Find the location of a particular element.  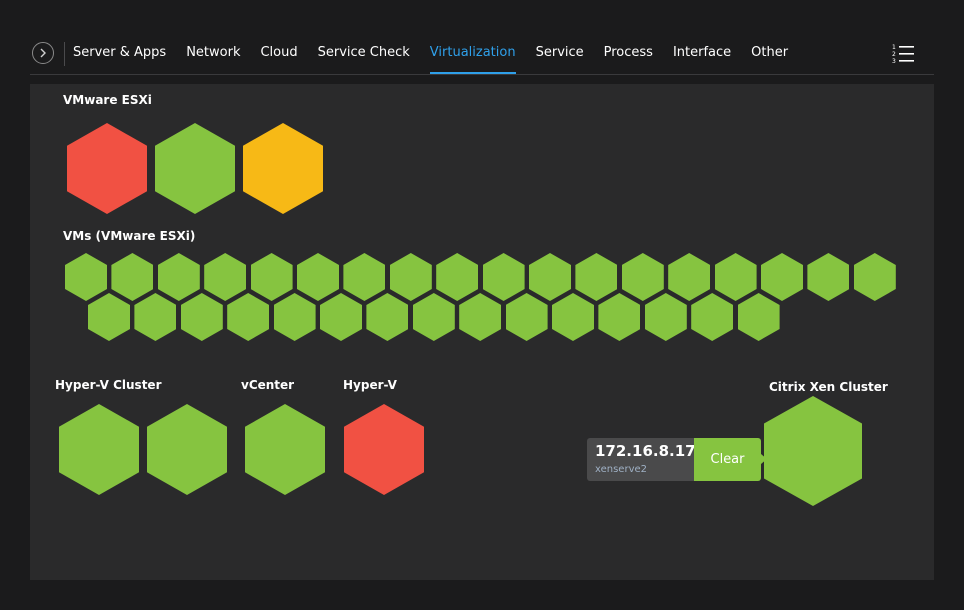

tooltip-status: Clear is located at coordinates (727, 459).